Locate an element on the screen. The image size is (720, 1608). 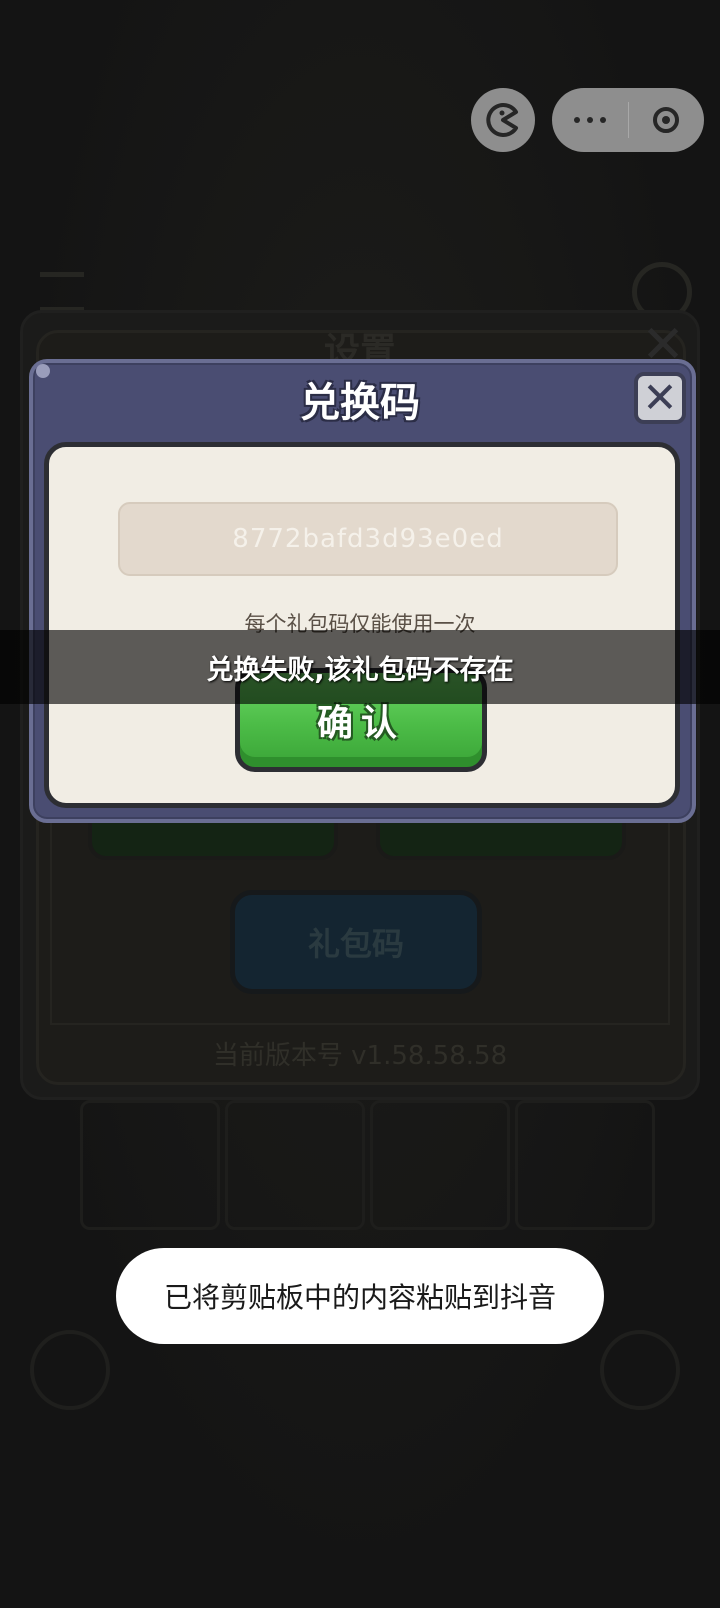
dialog-close-button: ✕ is located at coordinates (660, 398).